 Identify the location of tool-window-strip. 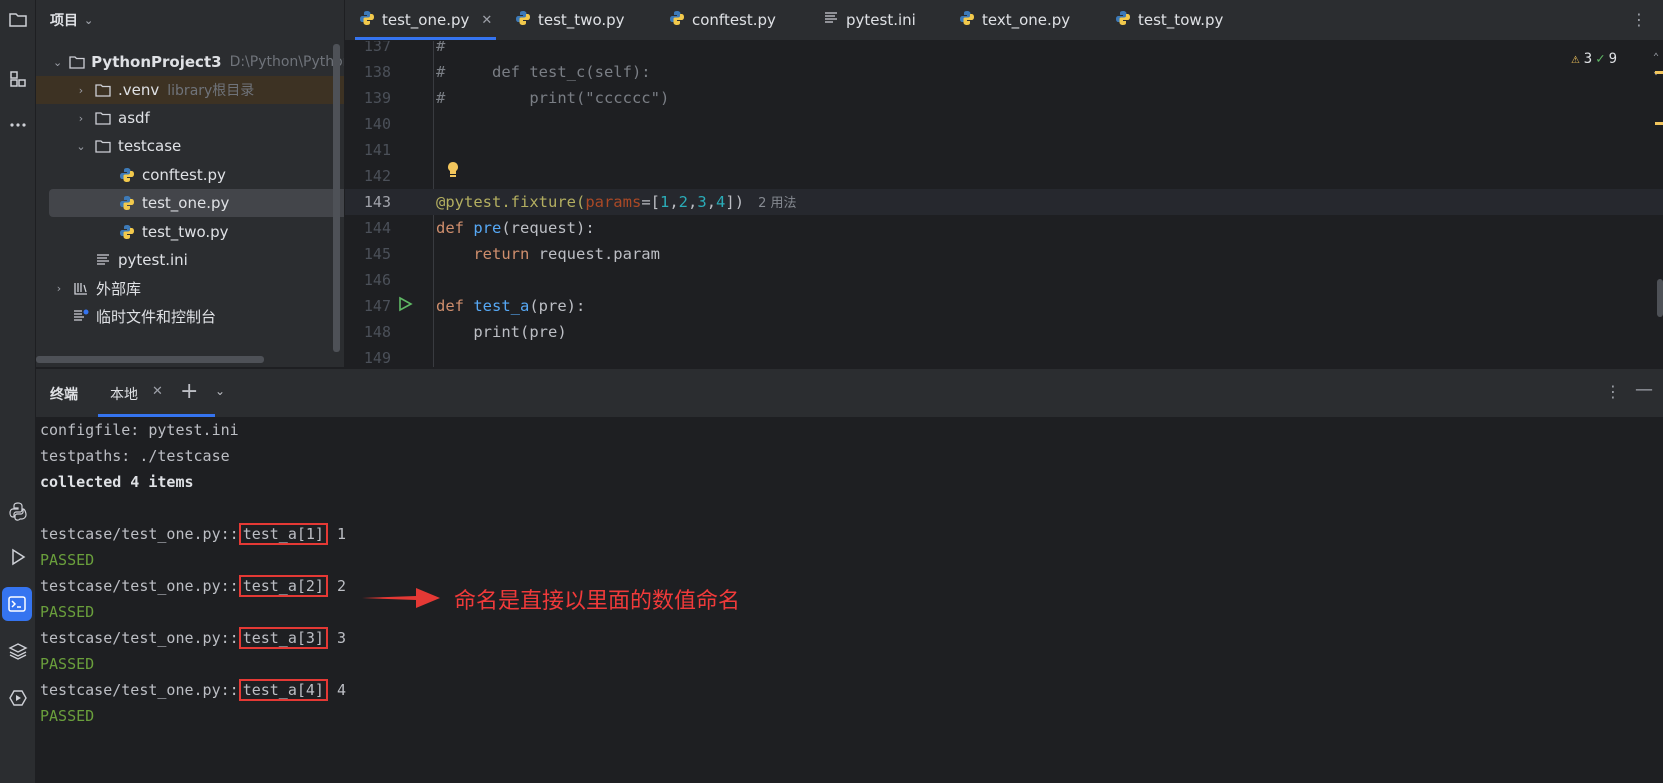
(18, 391).